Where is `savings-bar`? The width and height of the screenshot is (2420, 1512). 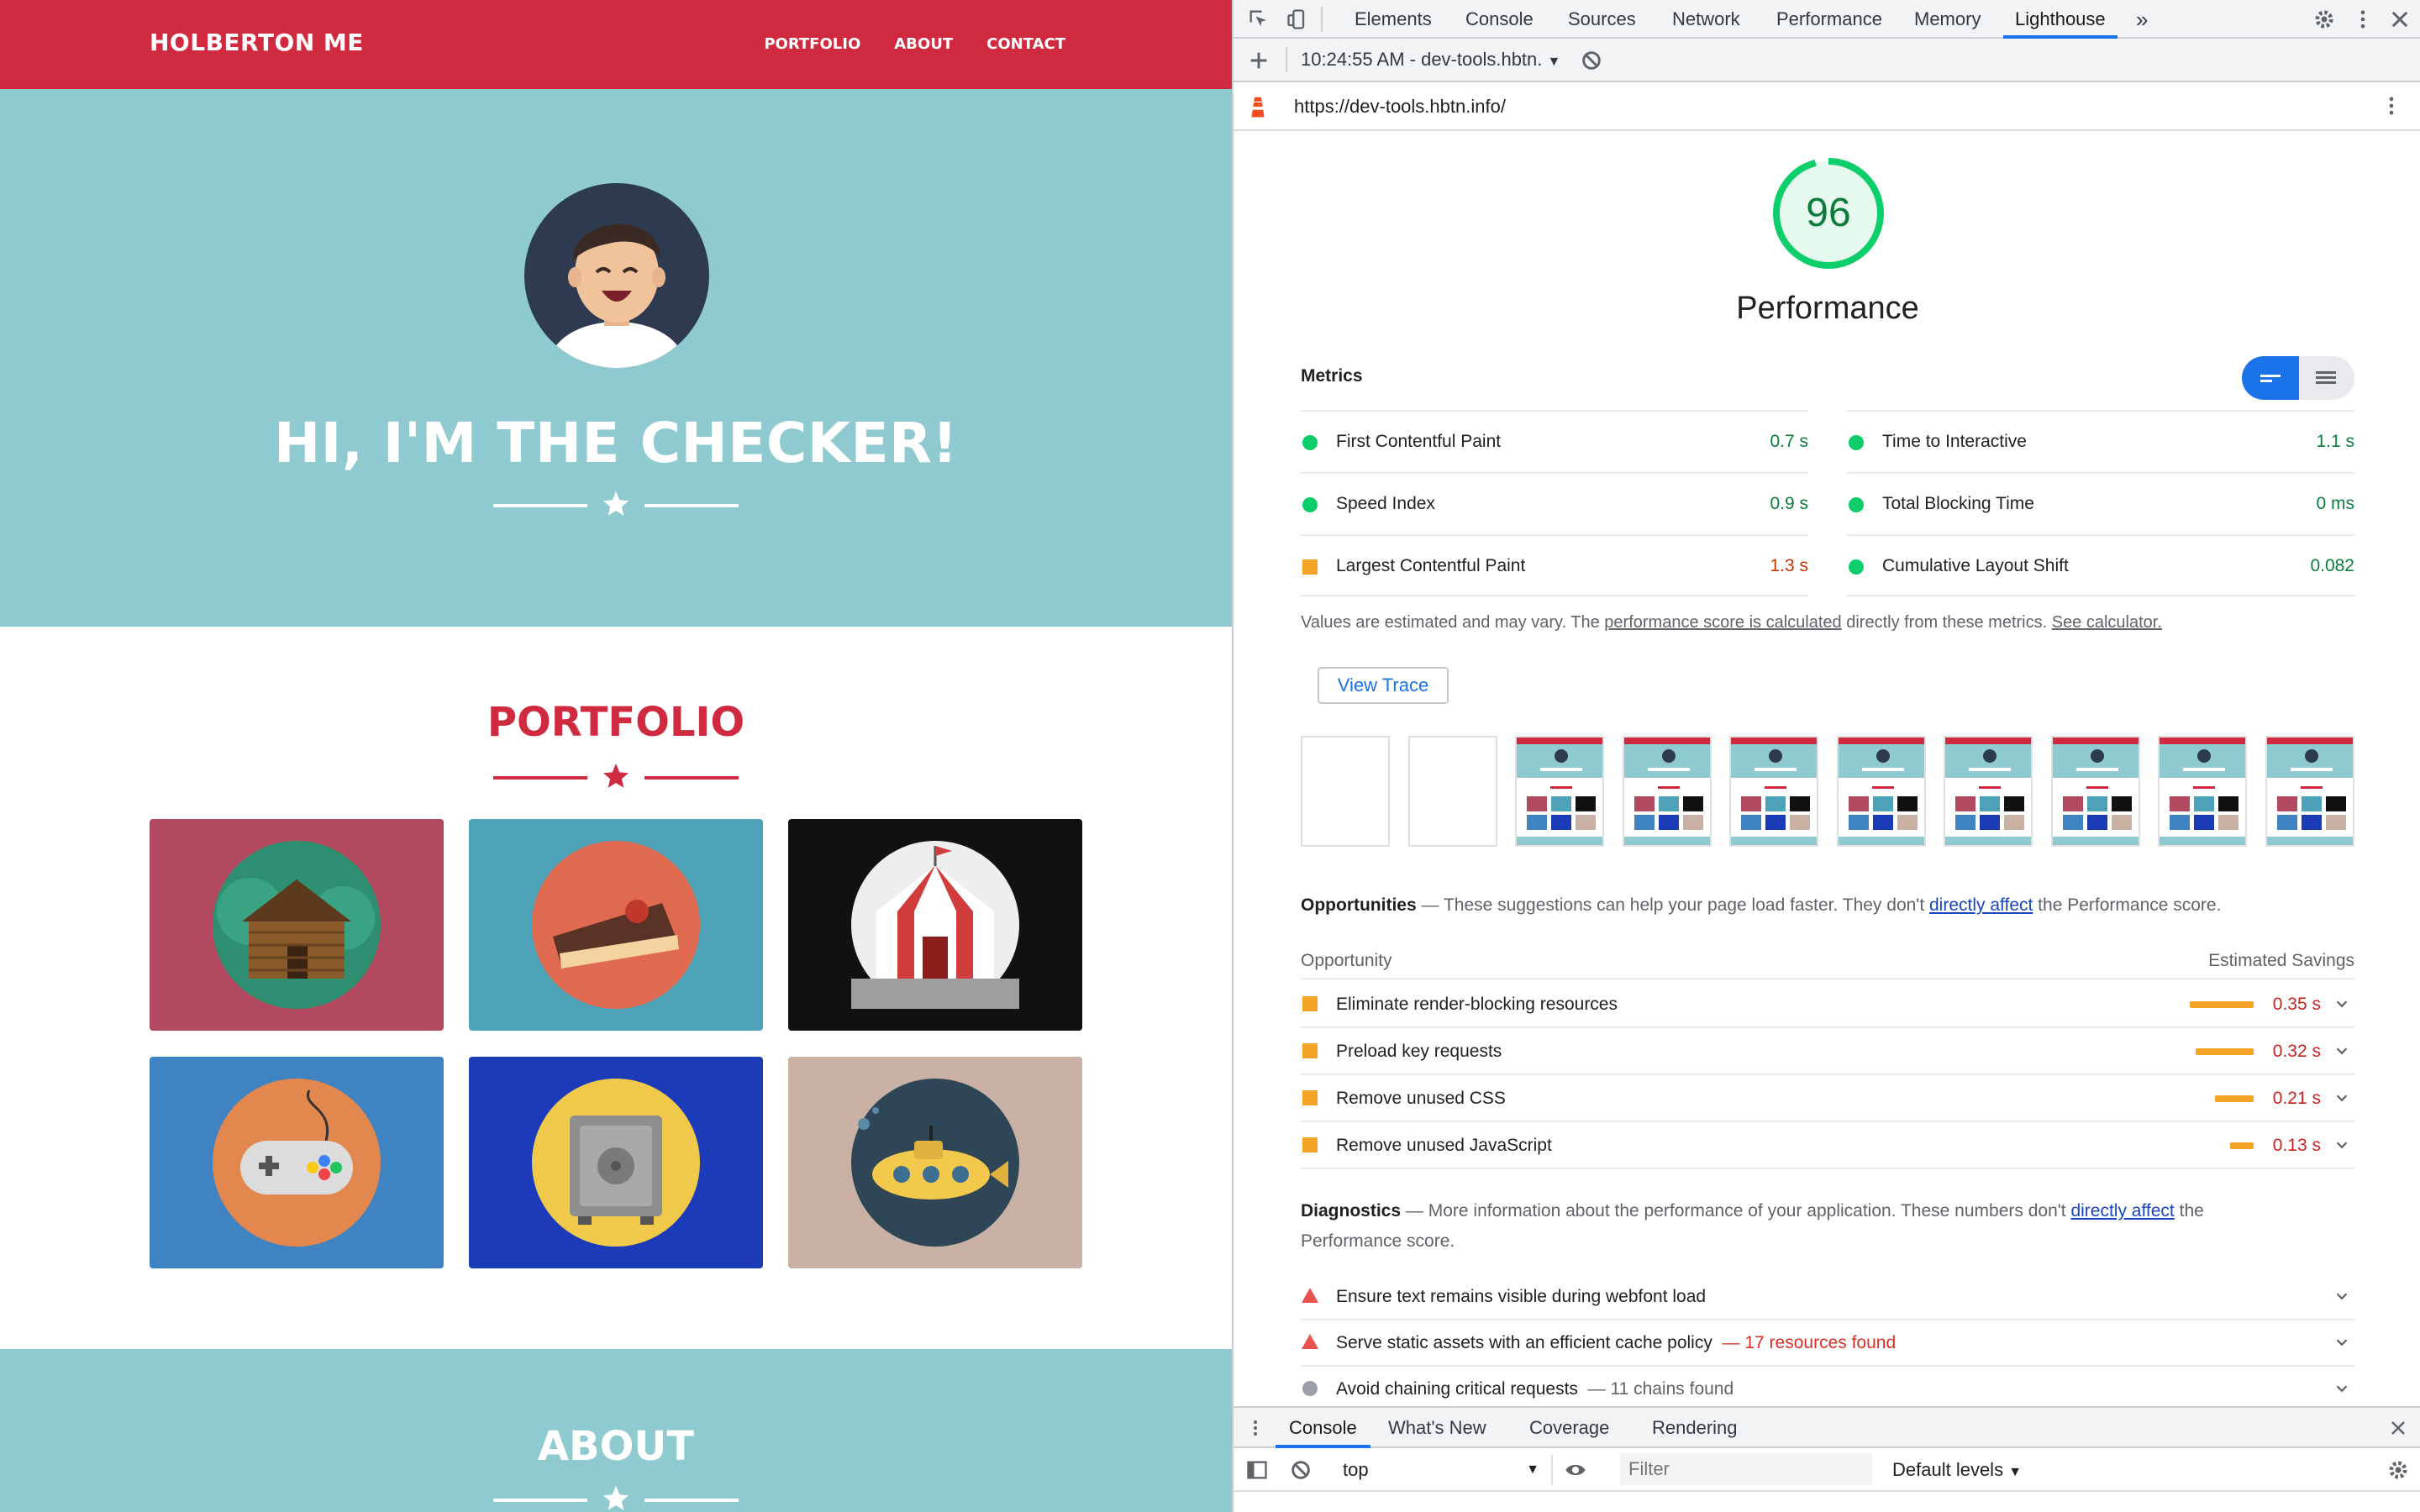
savings-bar is located at coordinates (2234, 1098).